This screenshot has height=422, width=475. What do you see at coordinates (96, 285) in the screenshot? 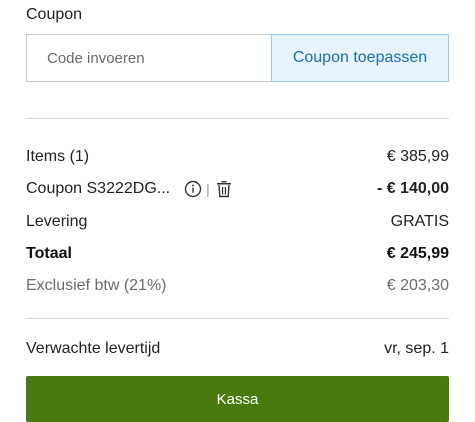
I see `excl-vat-label: Exclusief btw (21%)` at bounding box center [96, 285].